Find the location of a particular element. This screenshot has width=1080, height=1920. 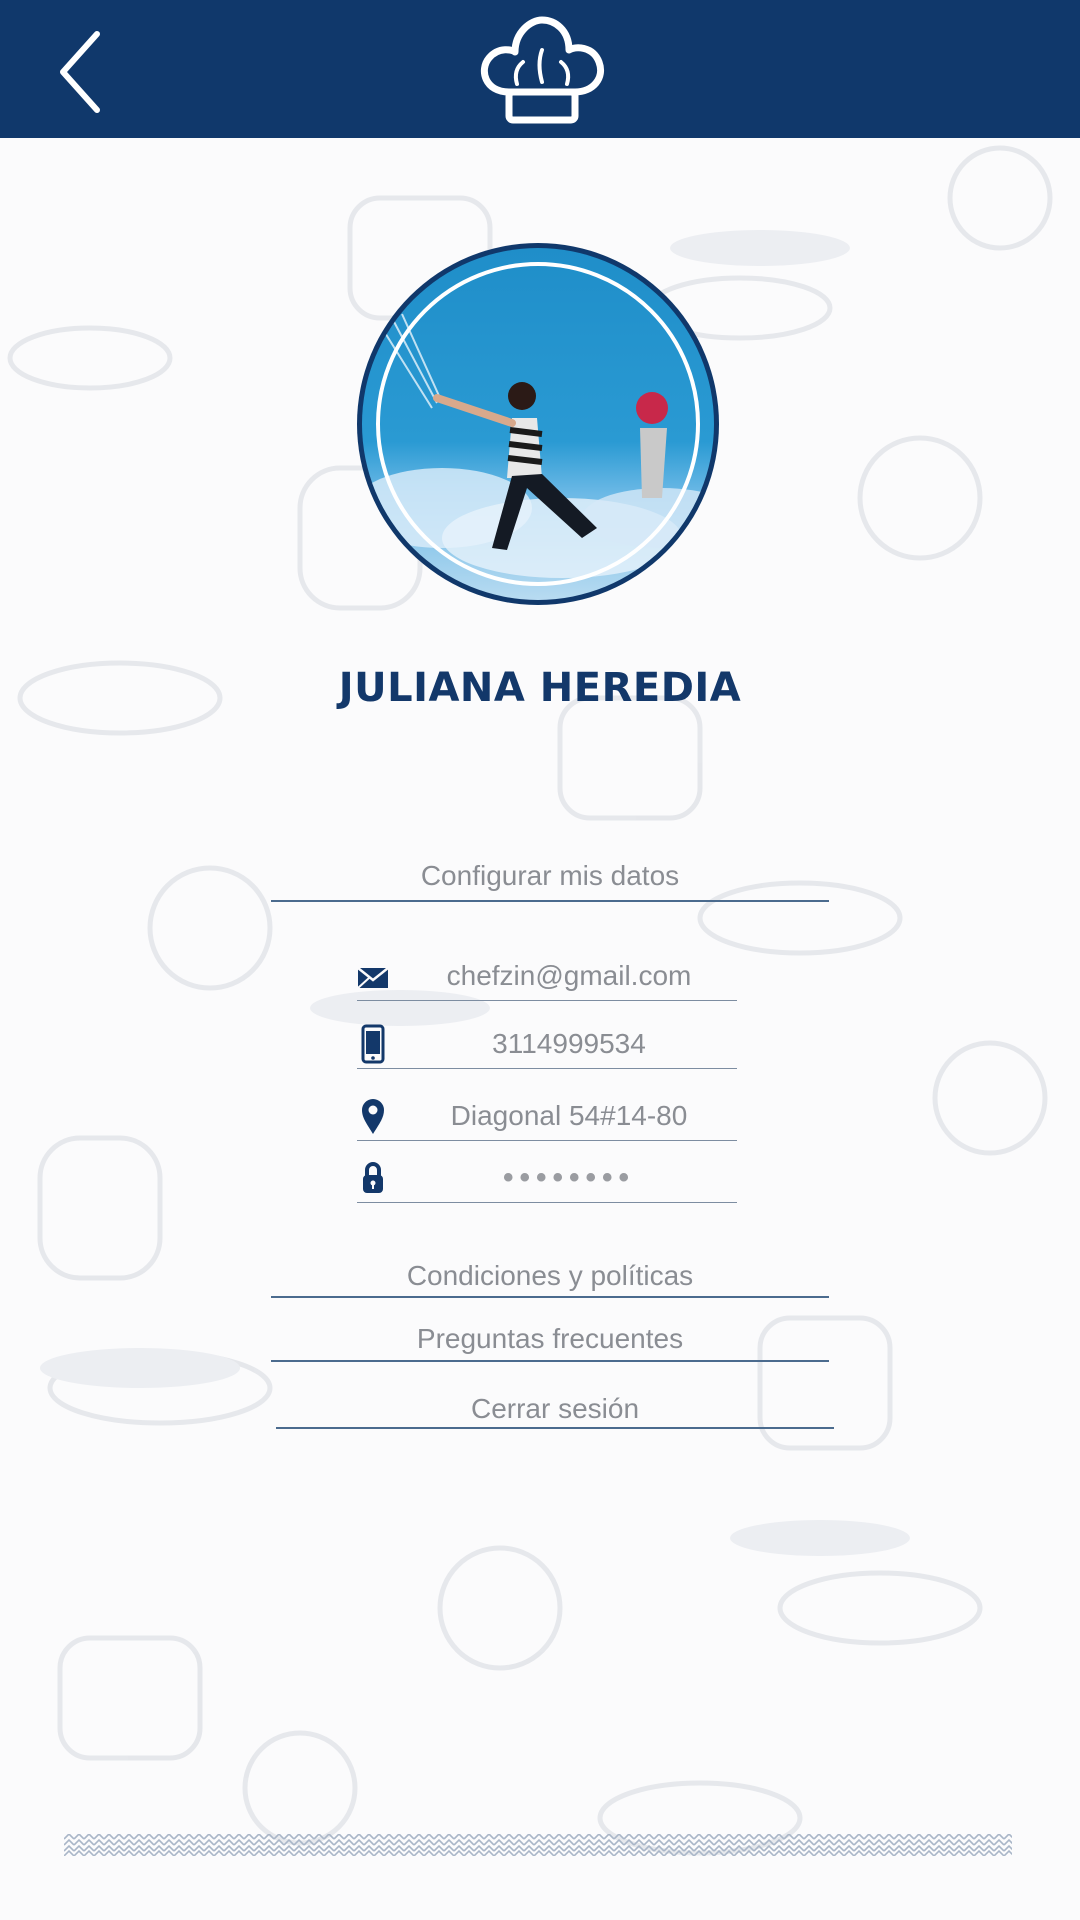

configure-data-link: Configurar mis datos is located at coordinates (550, 879).